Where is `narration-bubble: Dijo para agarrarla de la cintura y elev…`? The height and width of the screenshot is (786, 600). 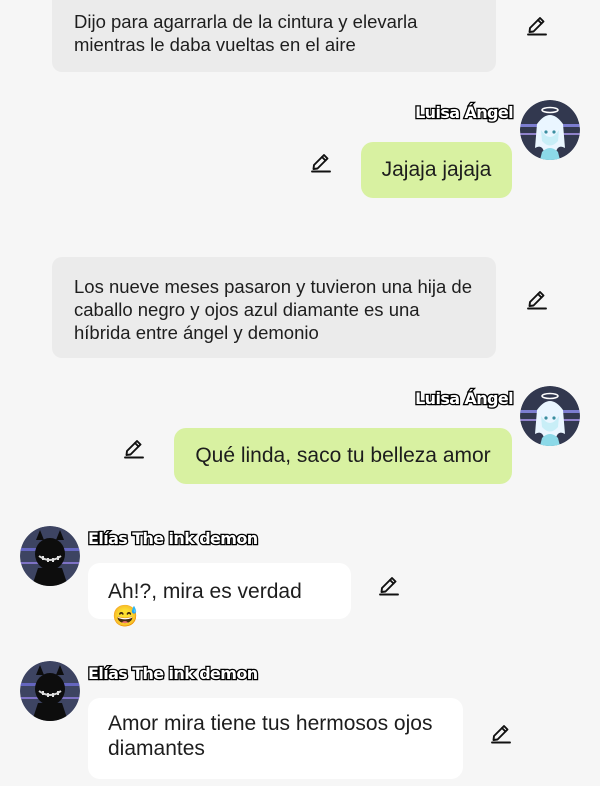
narration-bubble: Dijo para agarrarla de la cintura y elev… is located at coordinates (274, 36).